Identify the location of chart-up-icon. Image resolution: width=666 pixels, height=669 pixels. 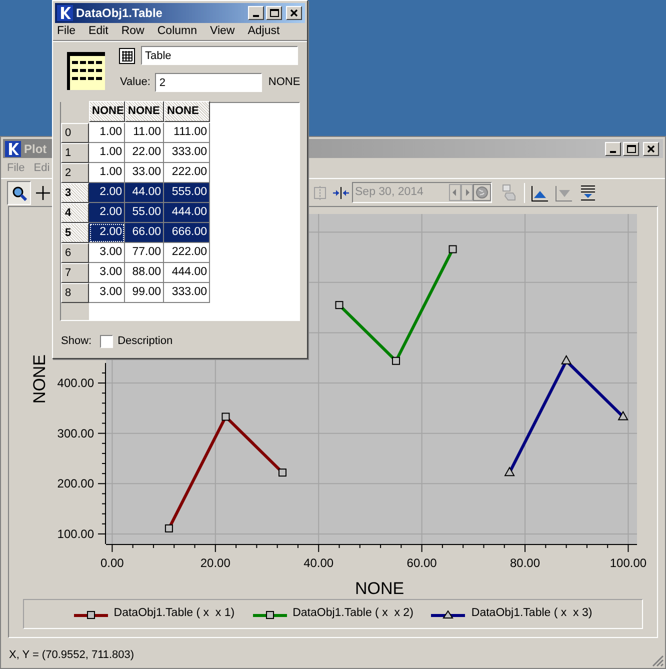
(540, 193).